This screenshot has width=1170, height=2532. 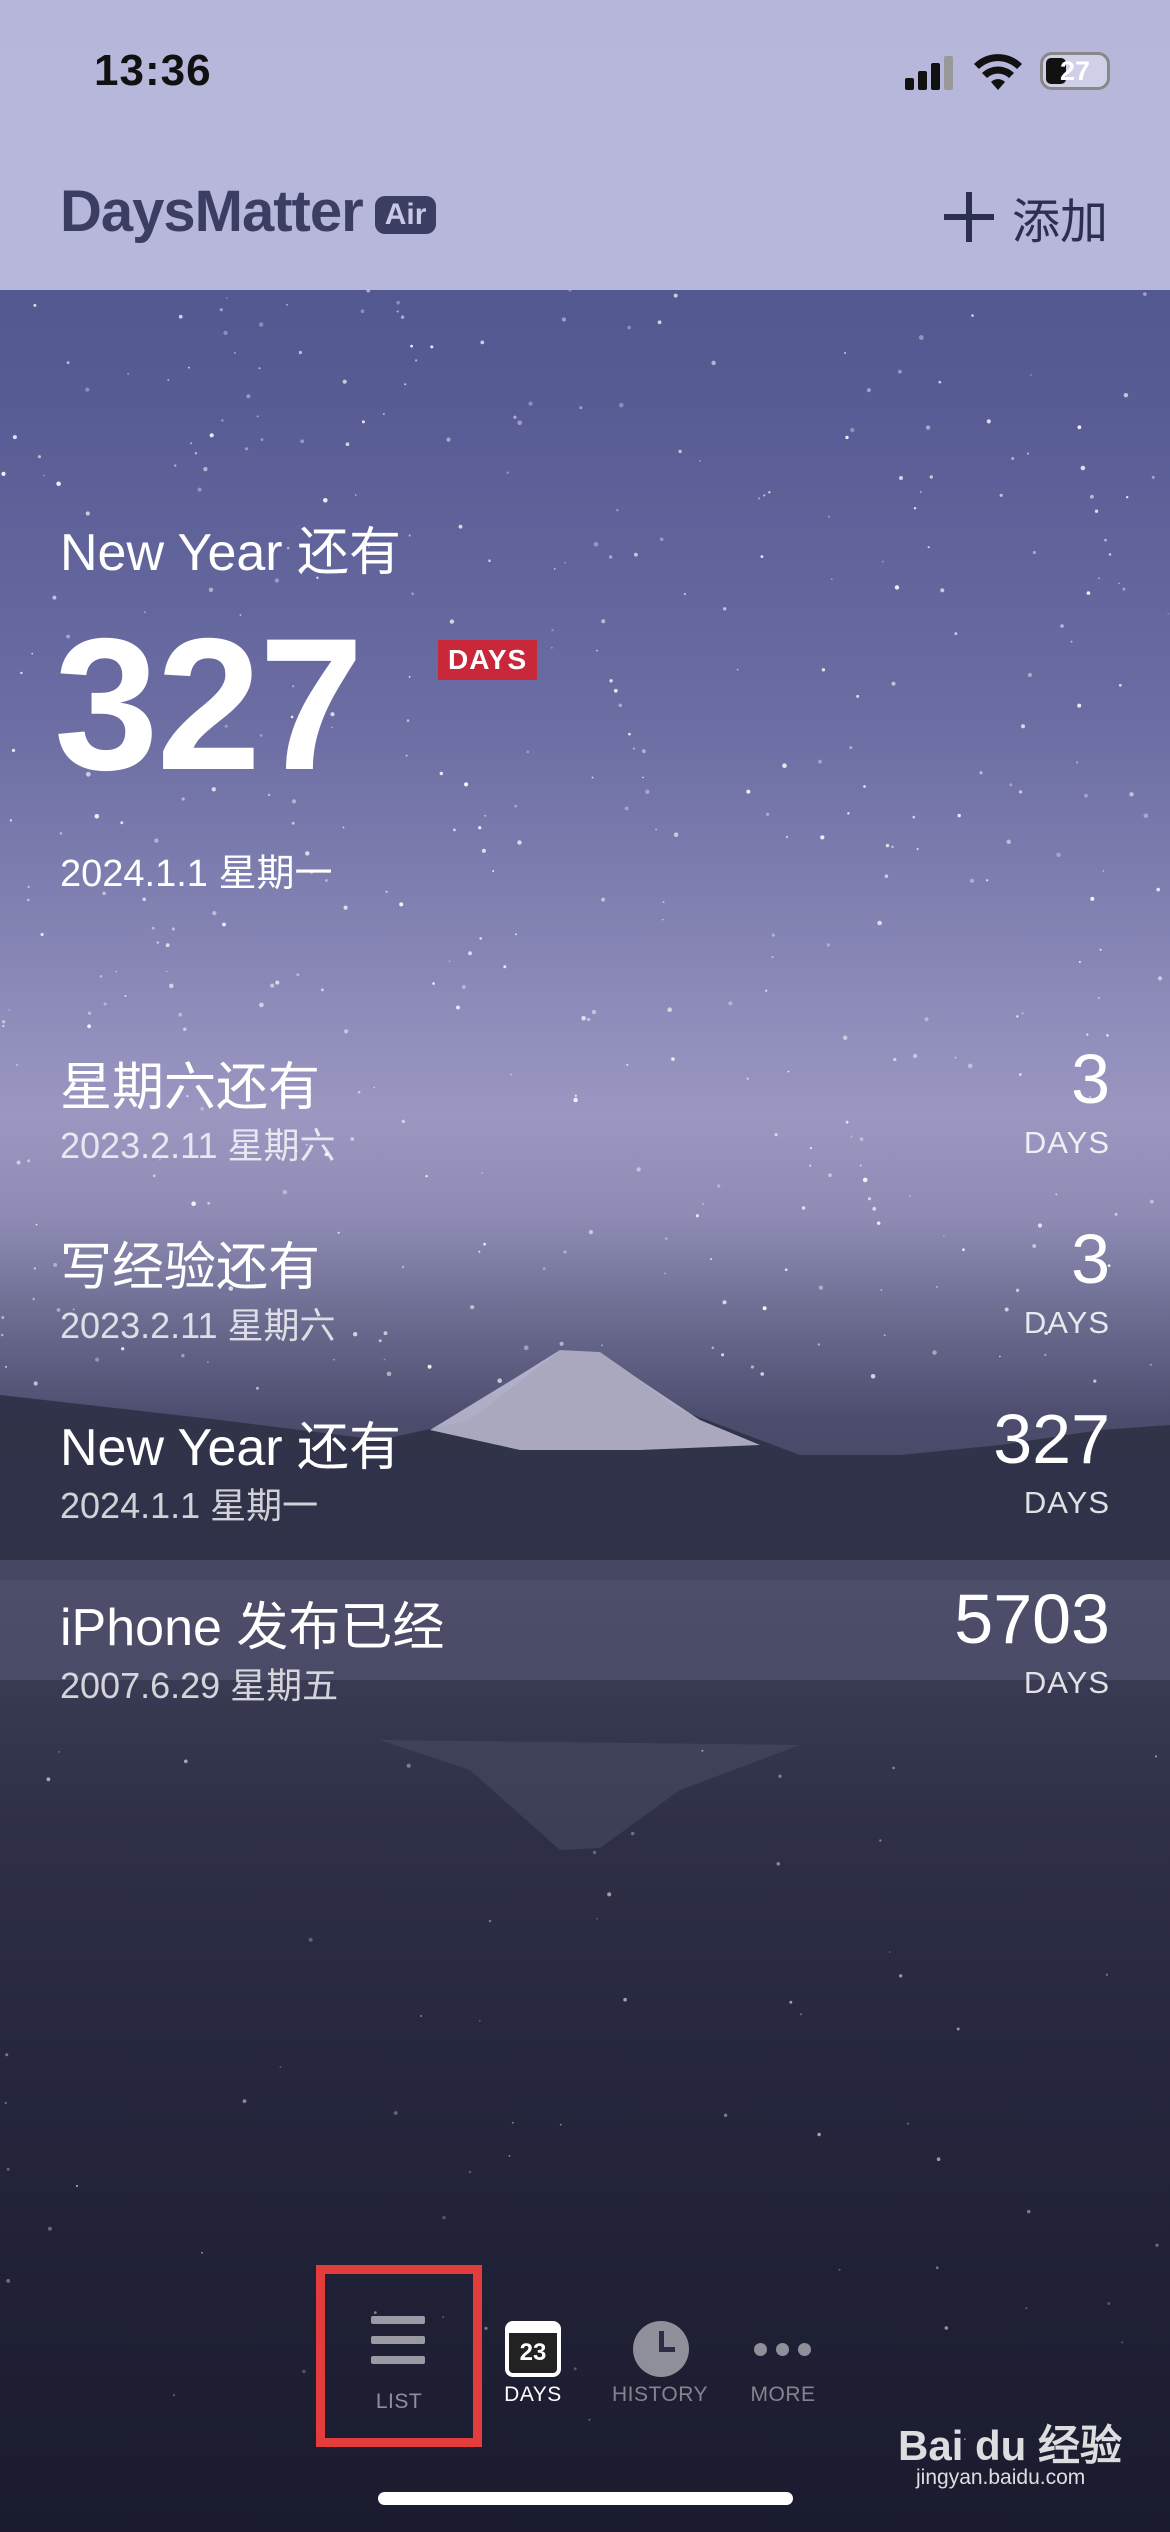 I want to click on home-indicator, so click(x=585, y=2498).